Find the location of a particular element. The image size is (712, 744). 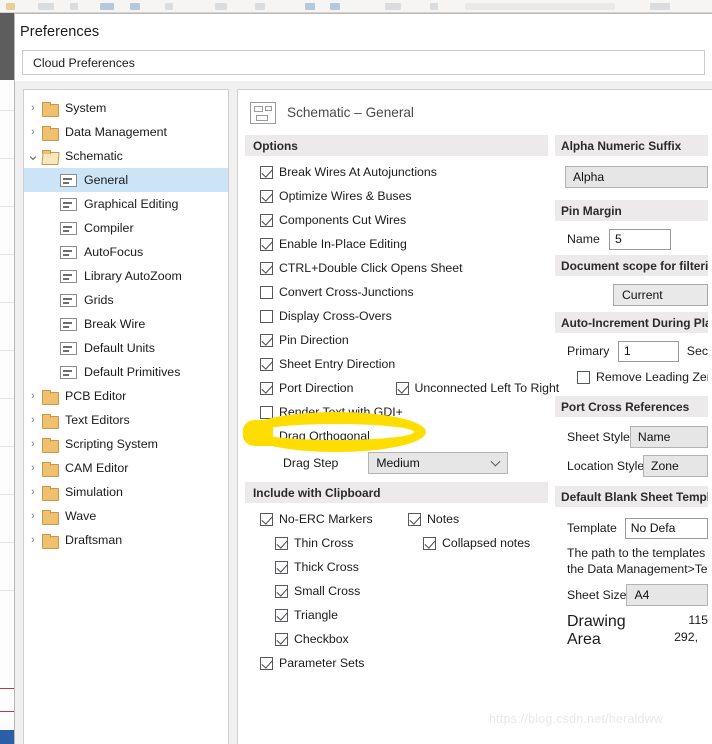

option-sheet-entry-direction: Sheet Entry Direction is located at coordinates (396, 364).